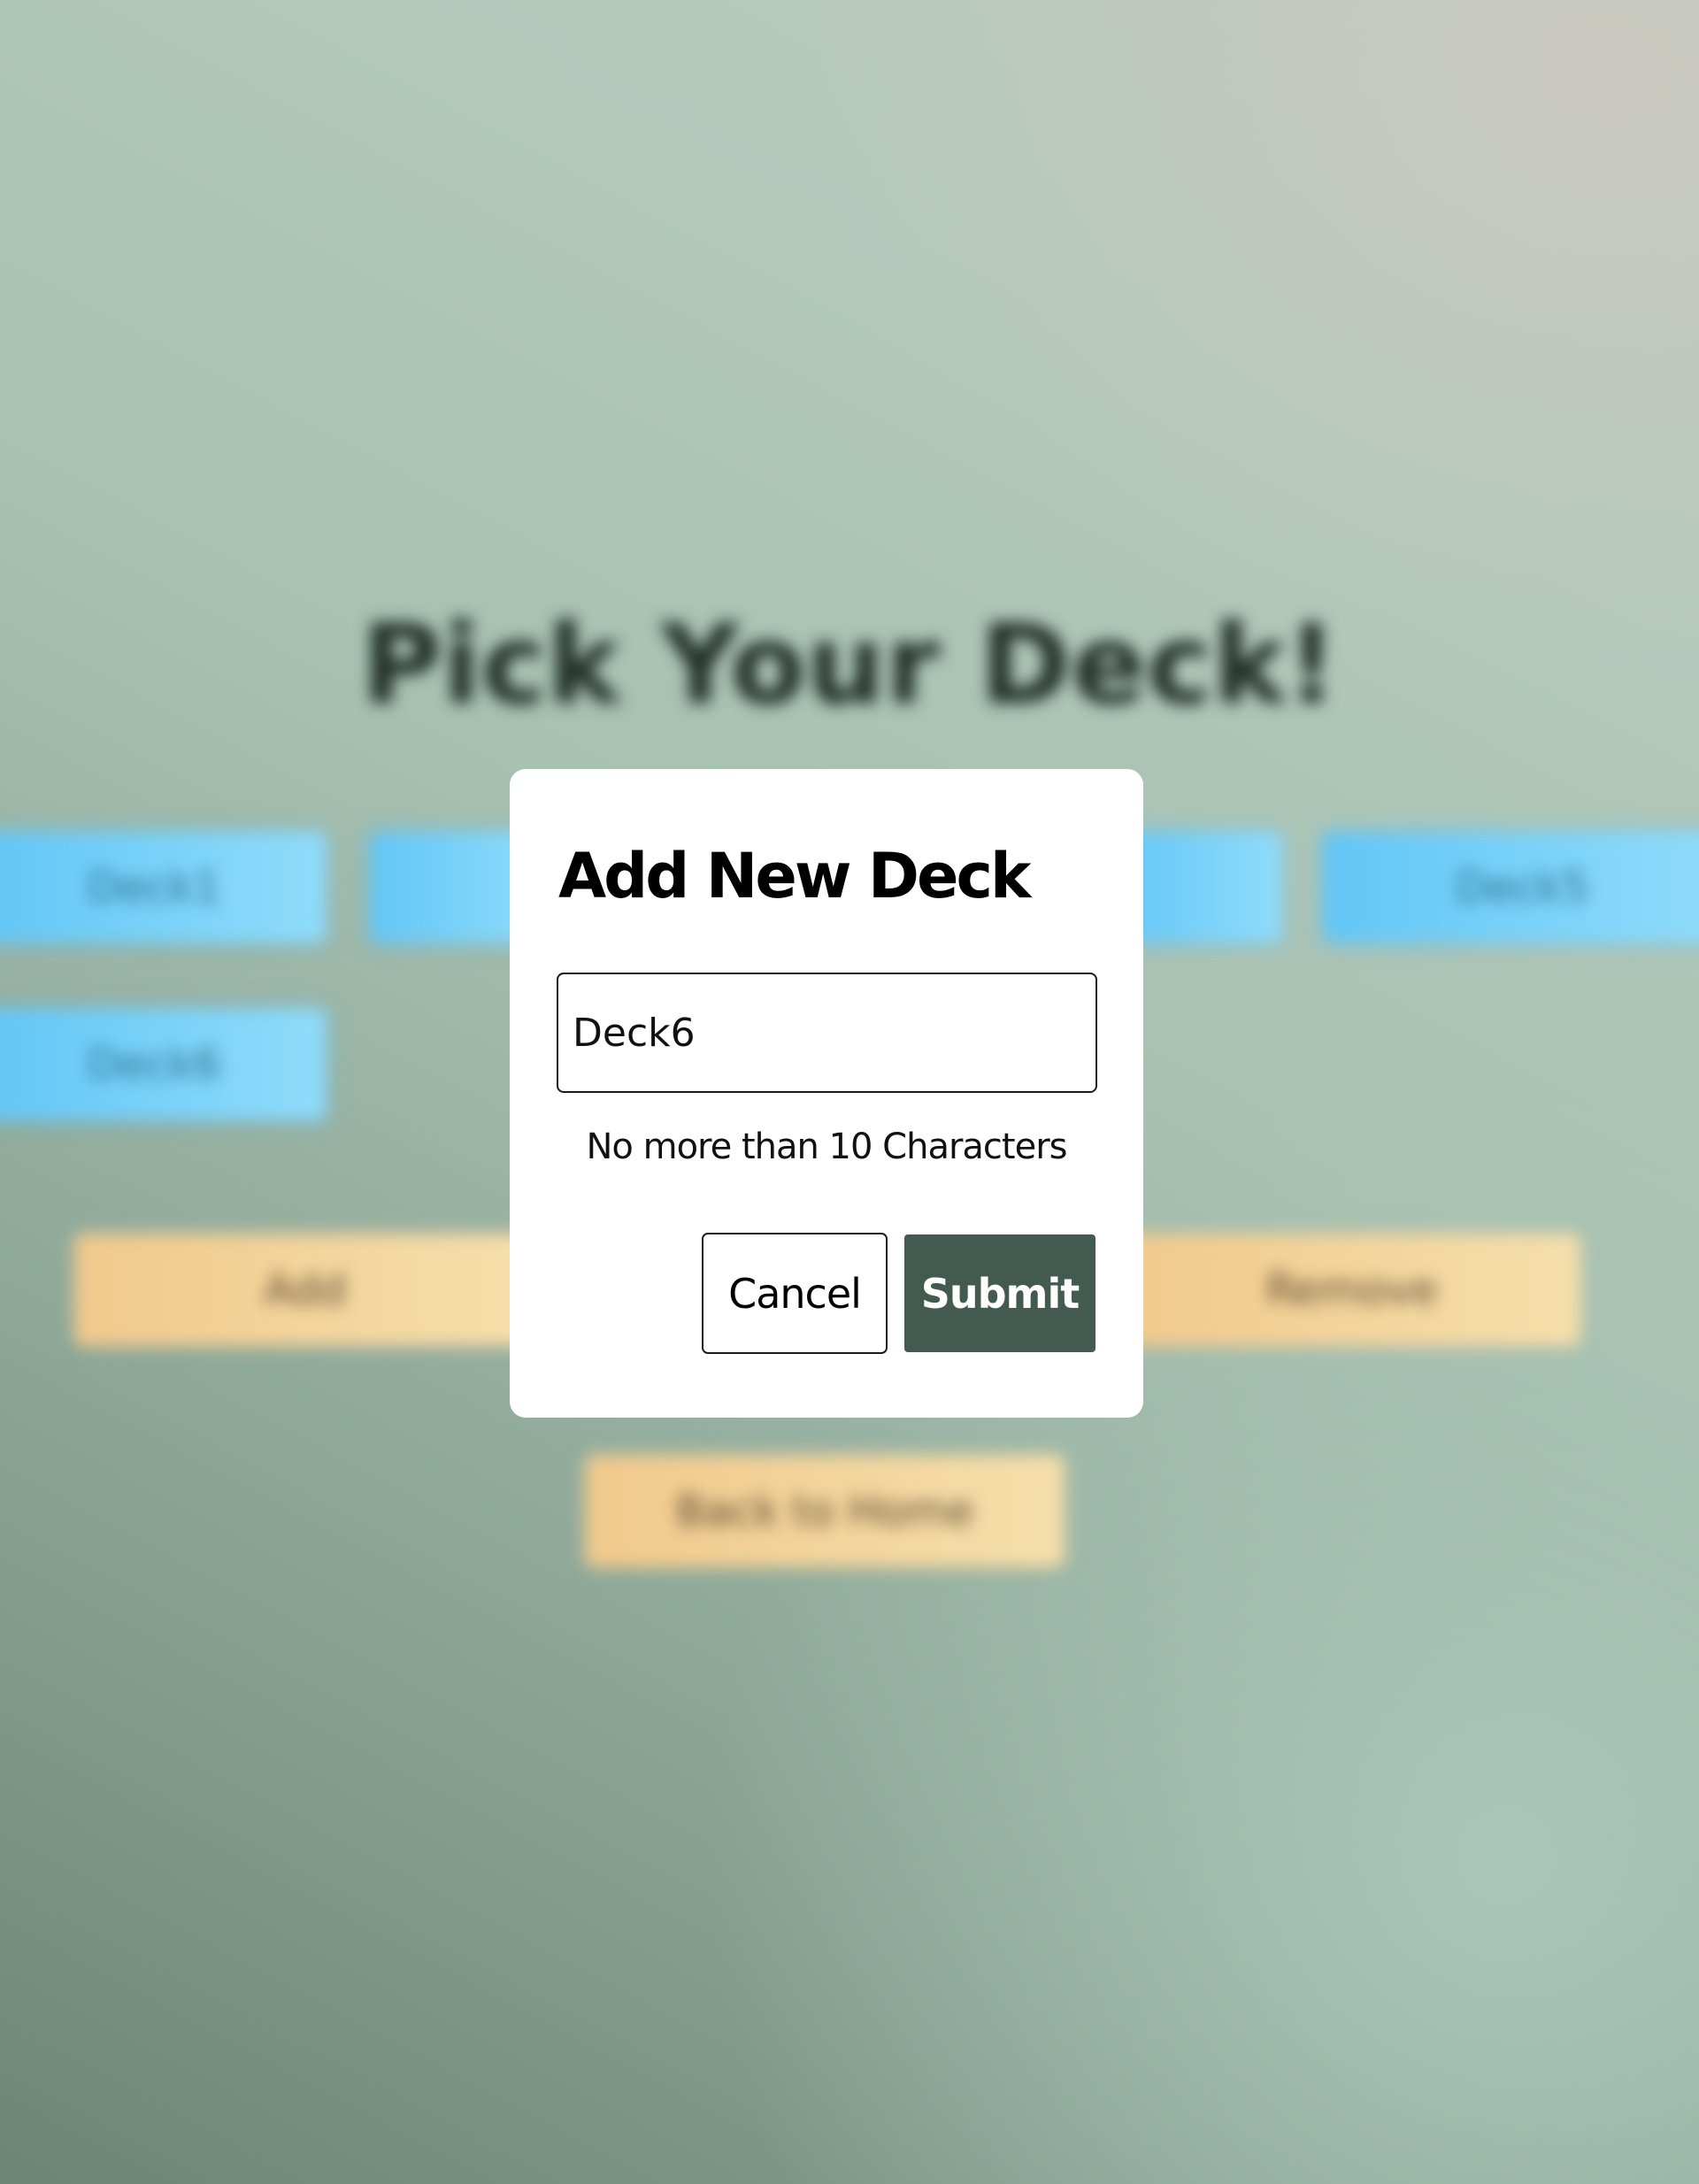  Describe the element at coordinates (794, 876) in the screenshot. I see `dialog-title: Add New Deck` at that location.